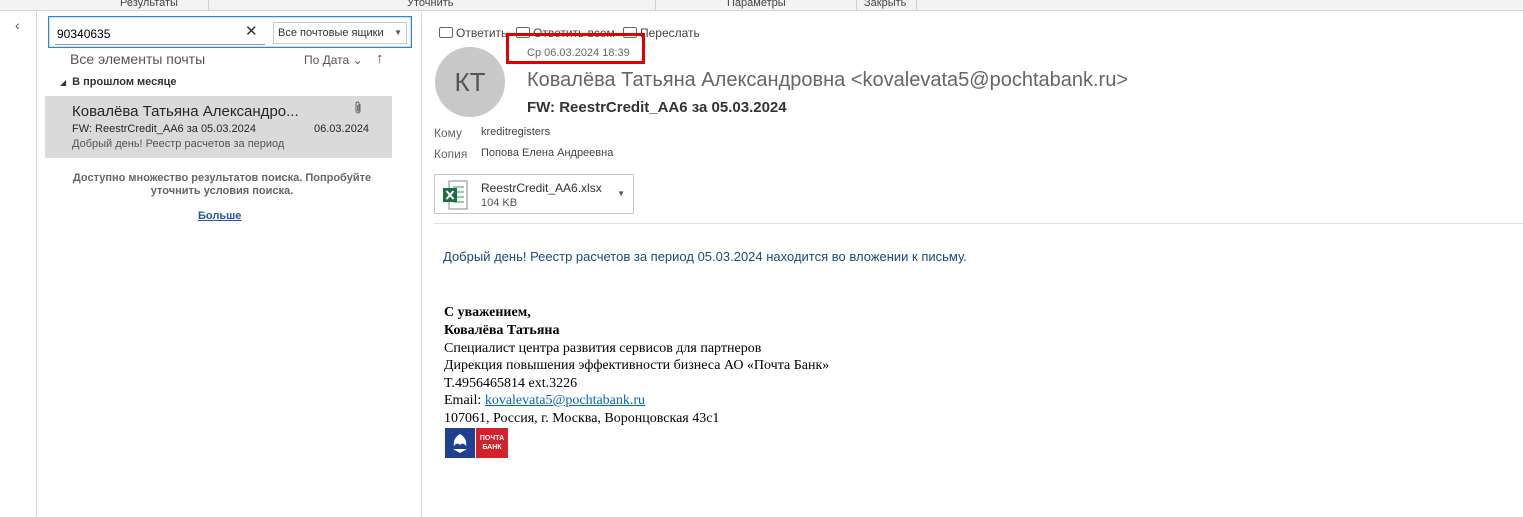 The image size is (1523, 517). I want to click on reply-button: Ответить, so click(473, 33).